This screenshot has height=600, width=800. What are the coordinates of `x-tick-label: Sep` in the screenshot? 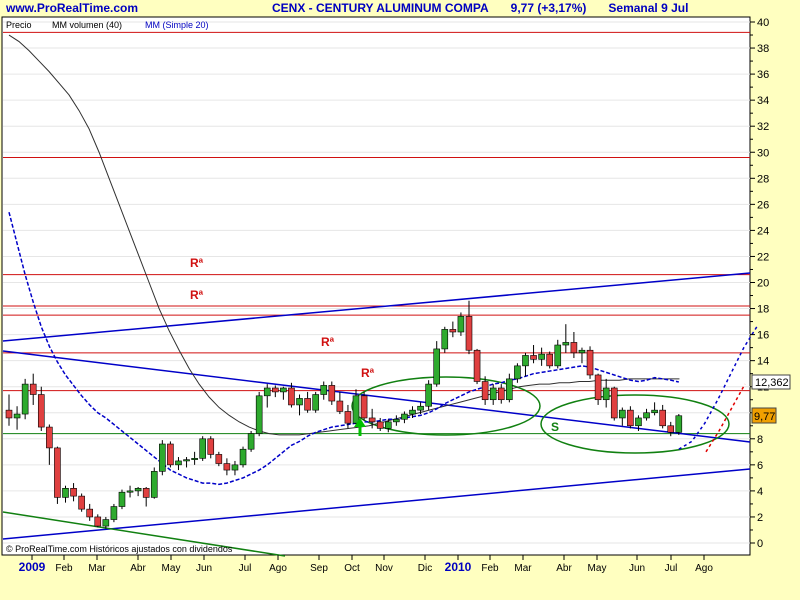 It's located at (319, 568).